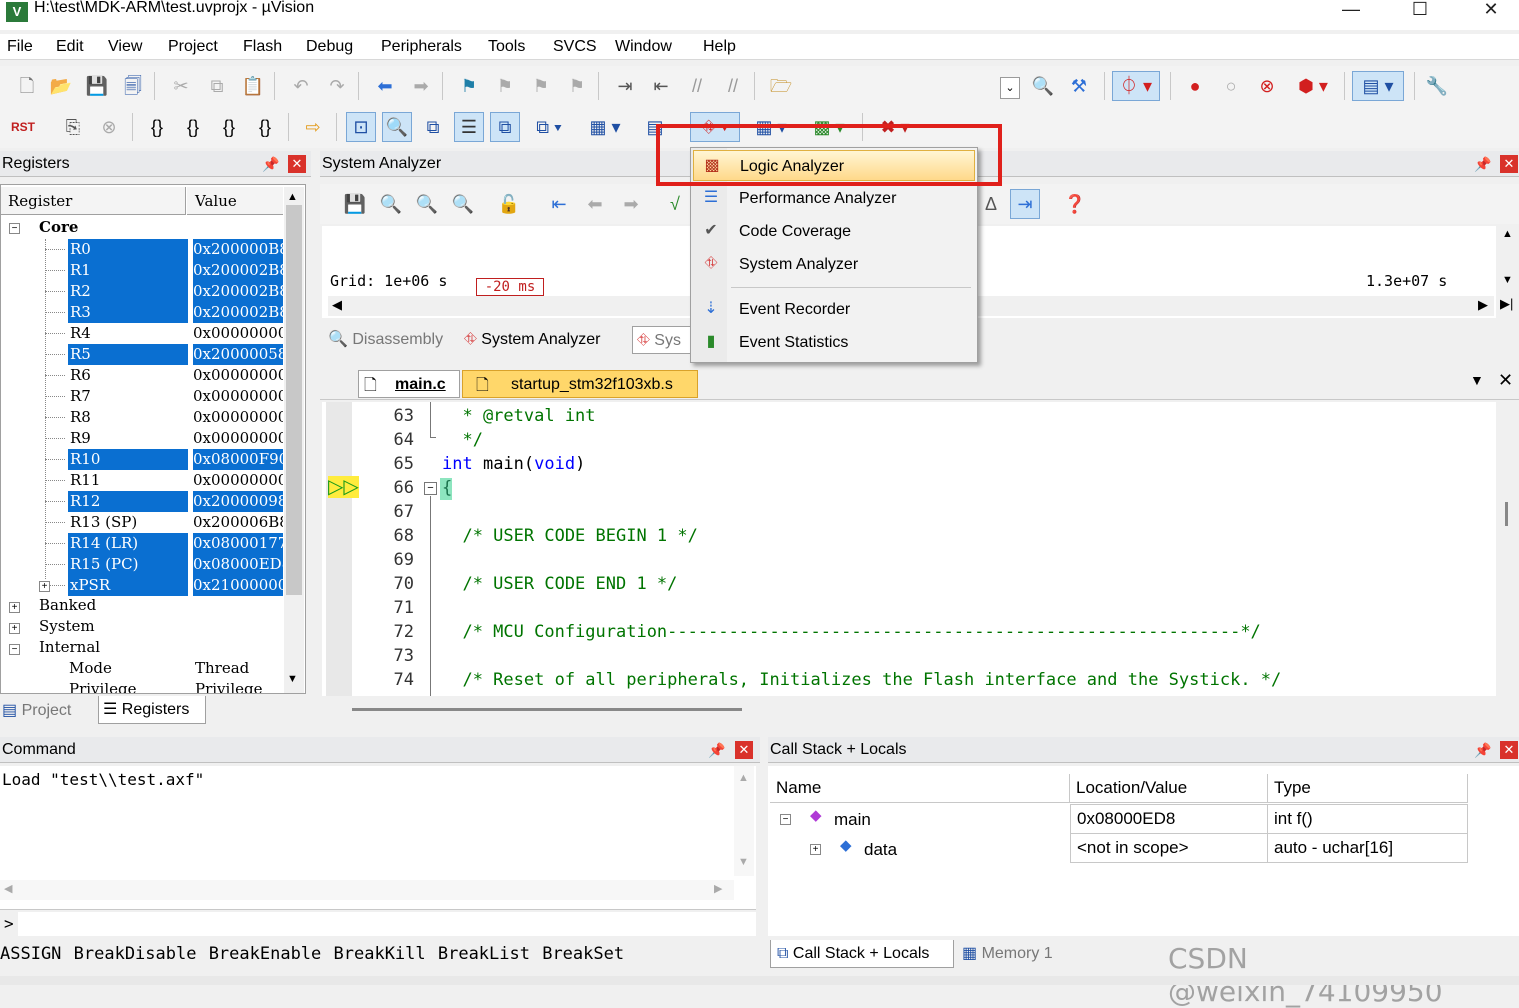  Describe the element at coordinates (142, 543) in the screenshot. I see `register-row: R14 (LR) 0x08000177` at that location.